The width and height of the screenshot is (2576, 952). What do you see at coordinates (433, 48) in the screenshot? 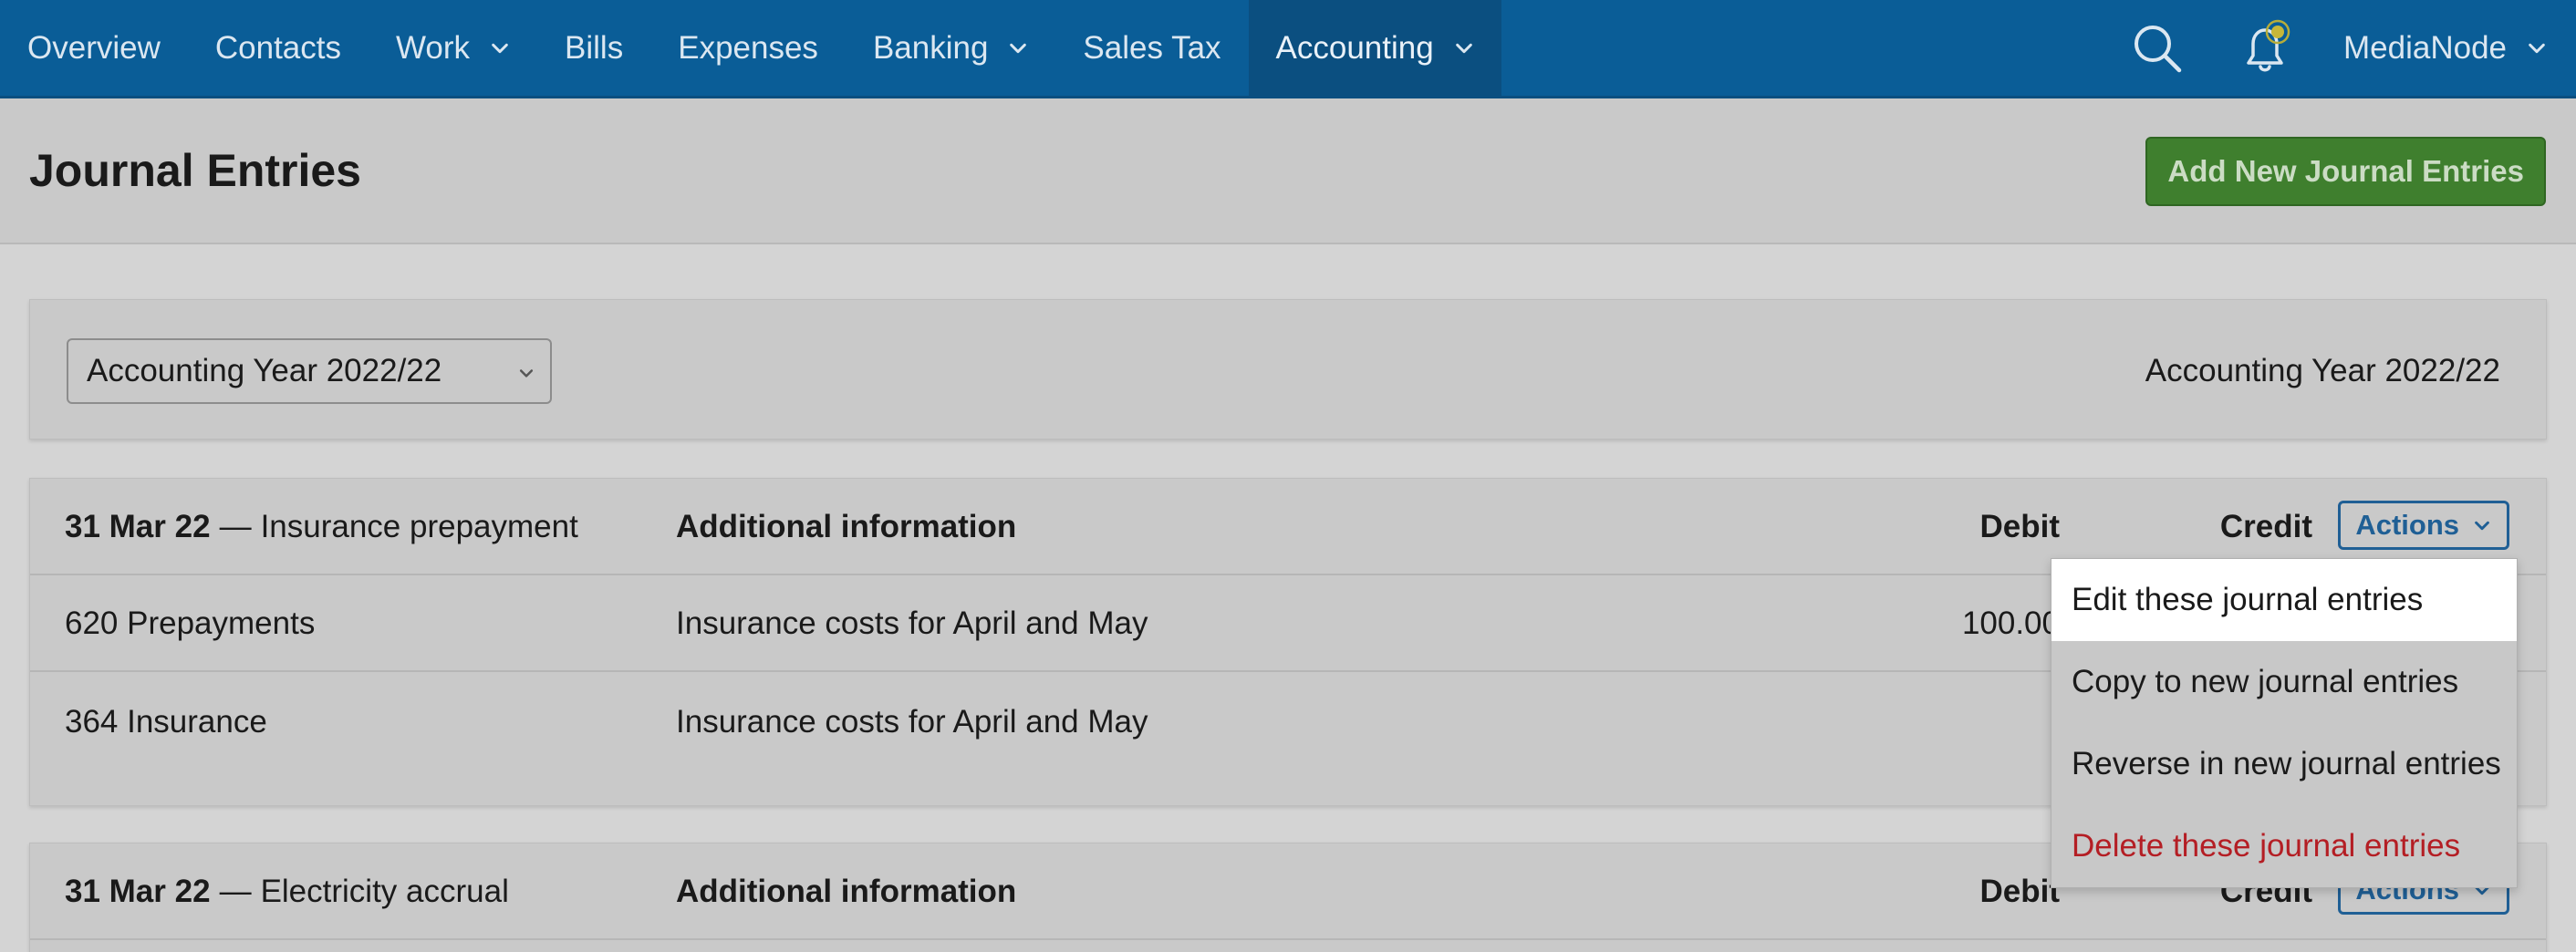
I see `nav-item-label: Work` at bounding box center [433, 48].